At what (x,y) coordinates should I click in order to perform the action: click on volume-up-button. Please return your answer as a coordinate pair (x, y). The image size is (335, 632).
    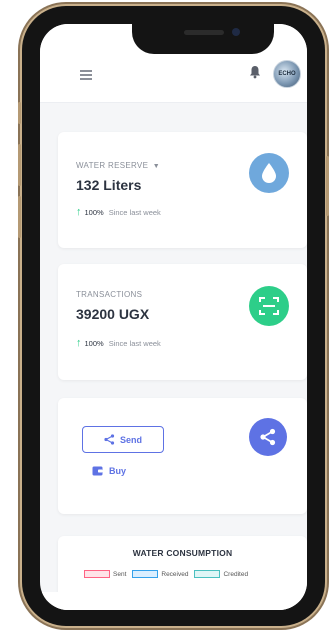
    Looking at the image, I should click on (19, 165).